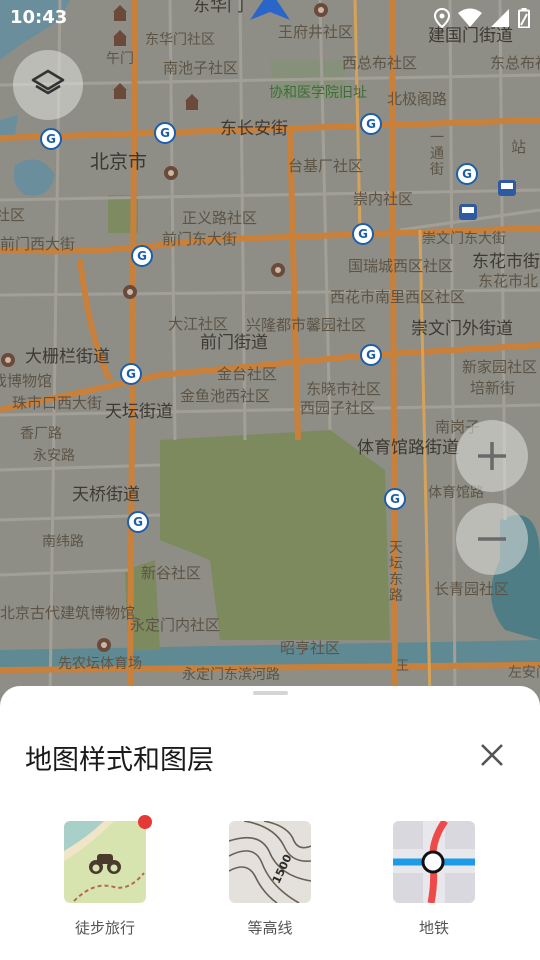  I want to click on map-label: 前门街道, so click(234, 343).